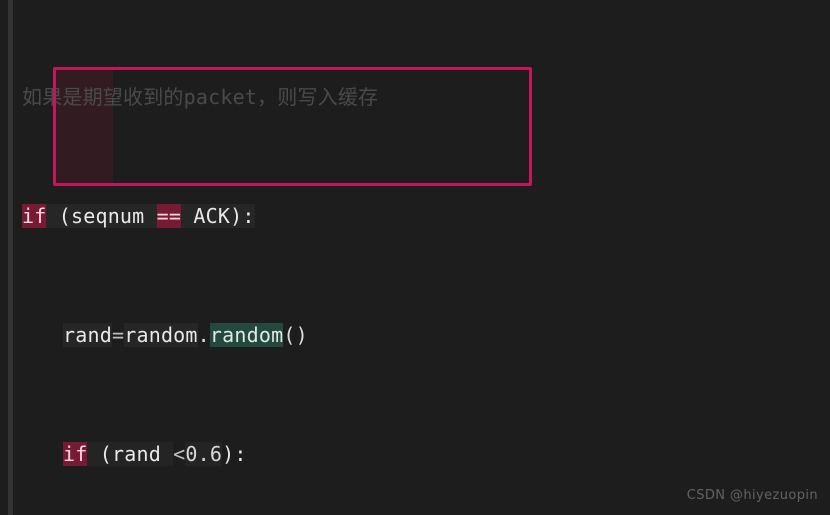  I want to click on operator-eq: ==, so click(169, 216).